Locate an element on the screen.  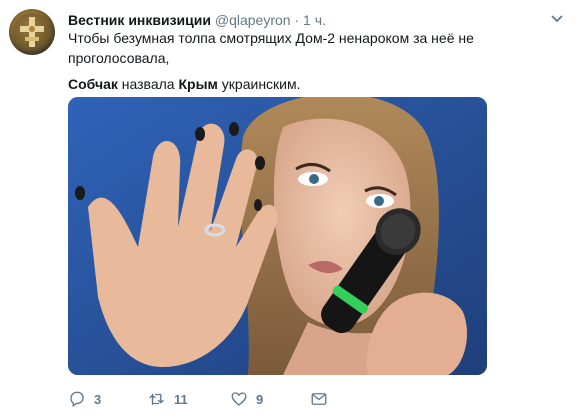
like-button: 9 is located at coordinates (246, 399).